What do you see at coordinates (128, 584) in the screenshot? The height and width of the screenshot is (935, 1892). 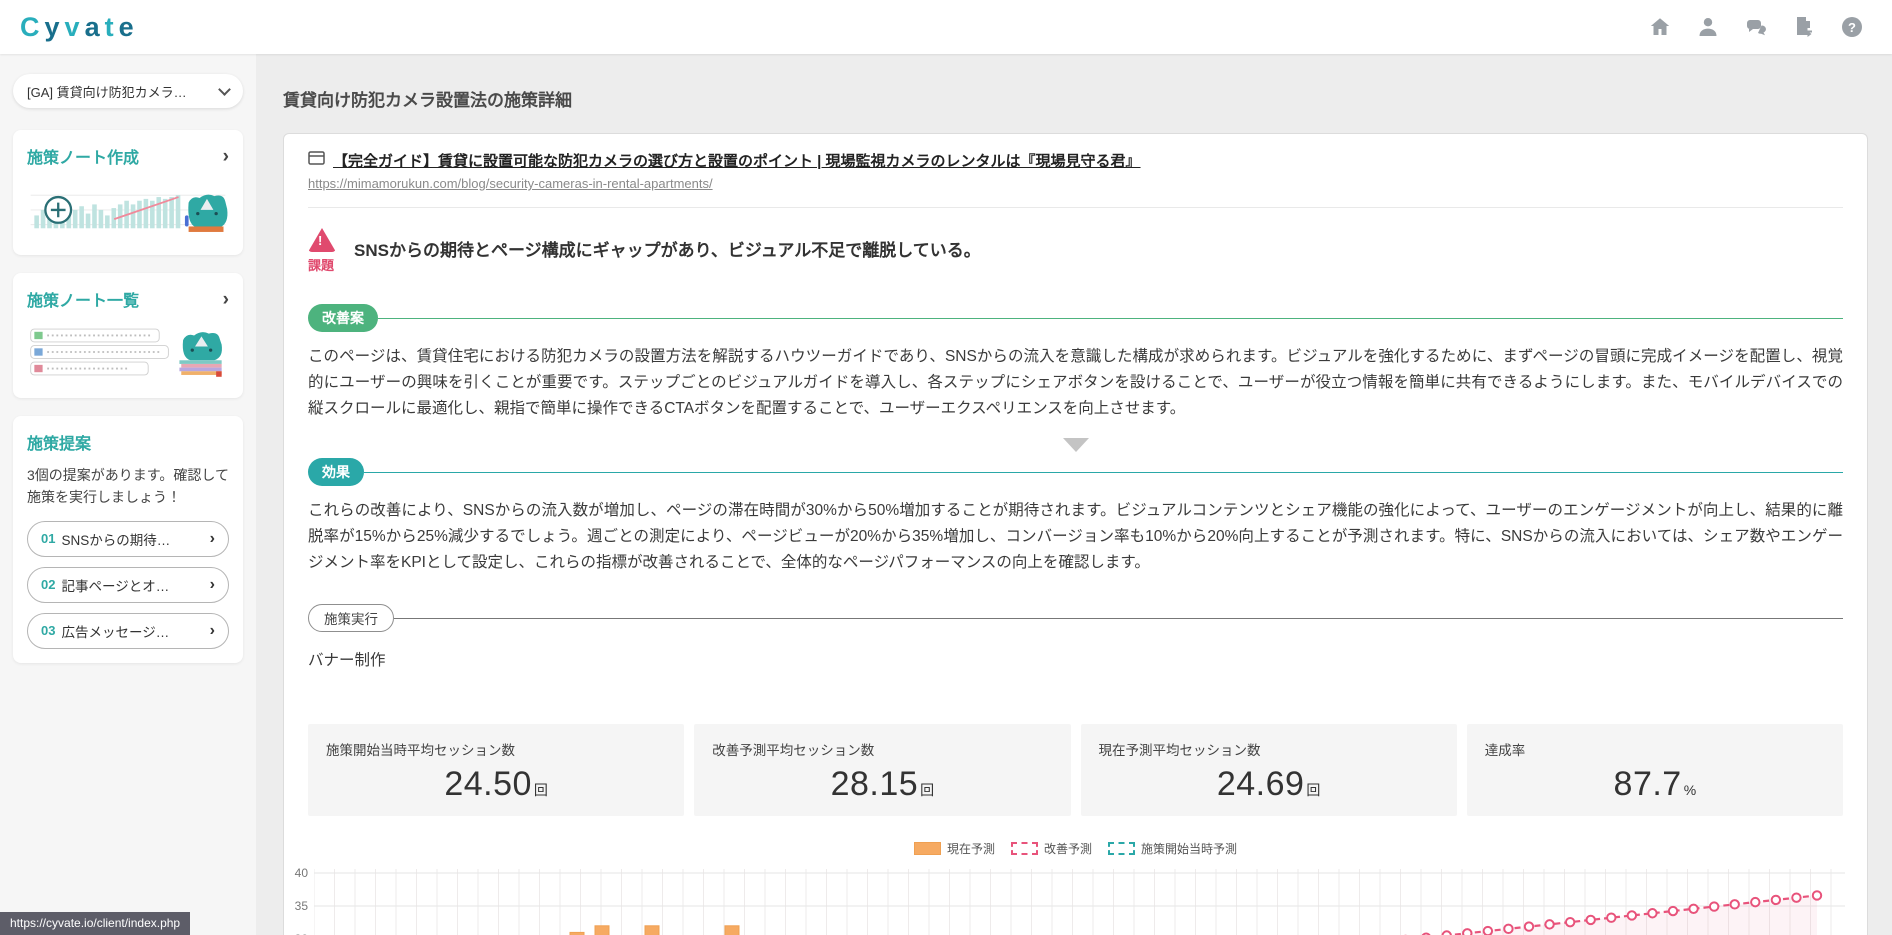 I see `proposal-button-2: 02 記事ページとオ… ›` at bounding box center [128, 584].